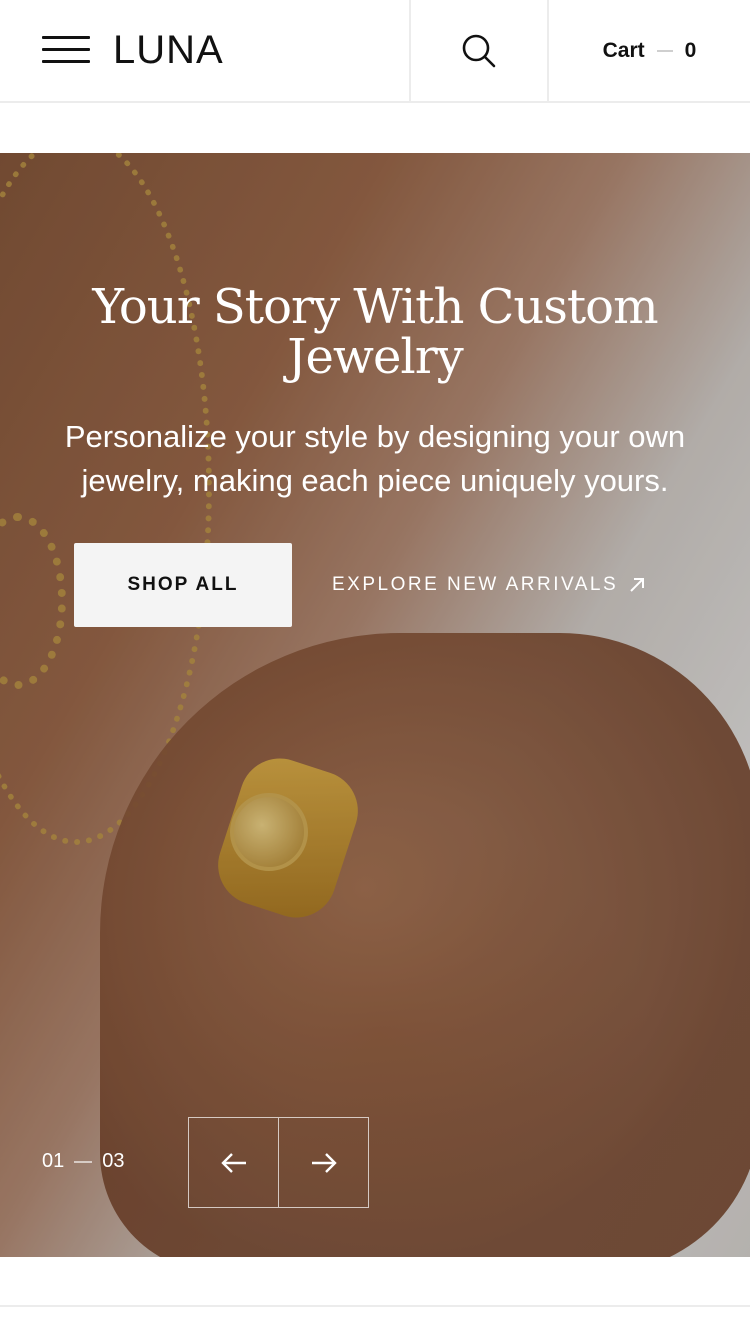  Describe the element at coordinates (375, 1306) in the screenshot. I see `section-divider` at that location.